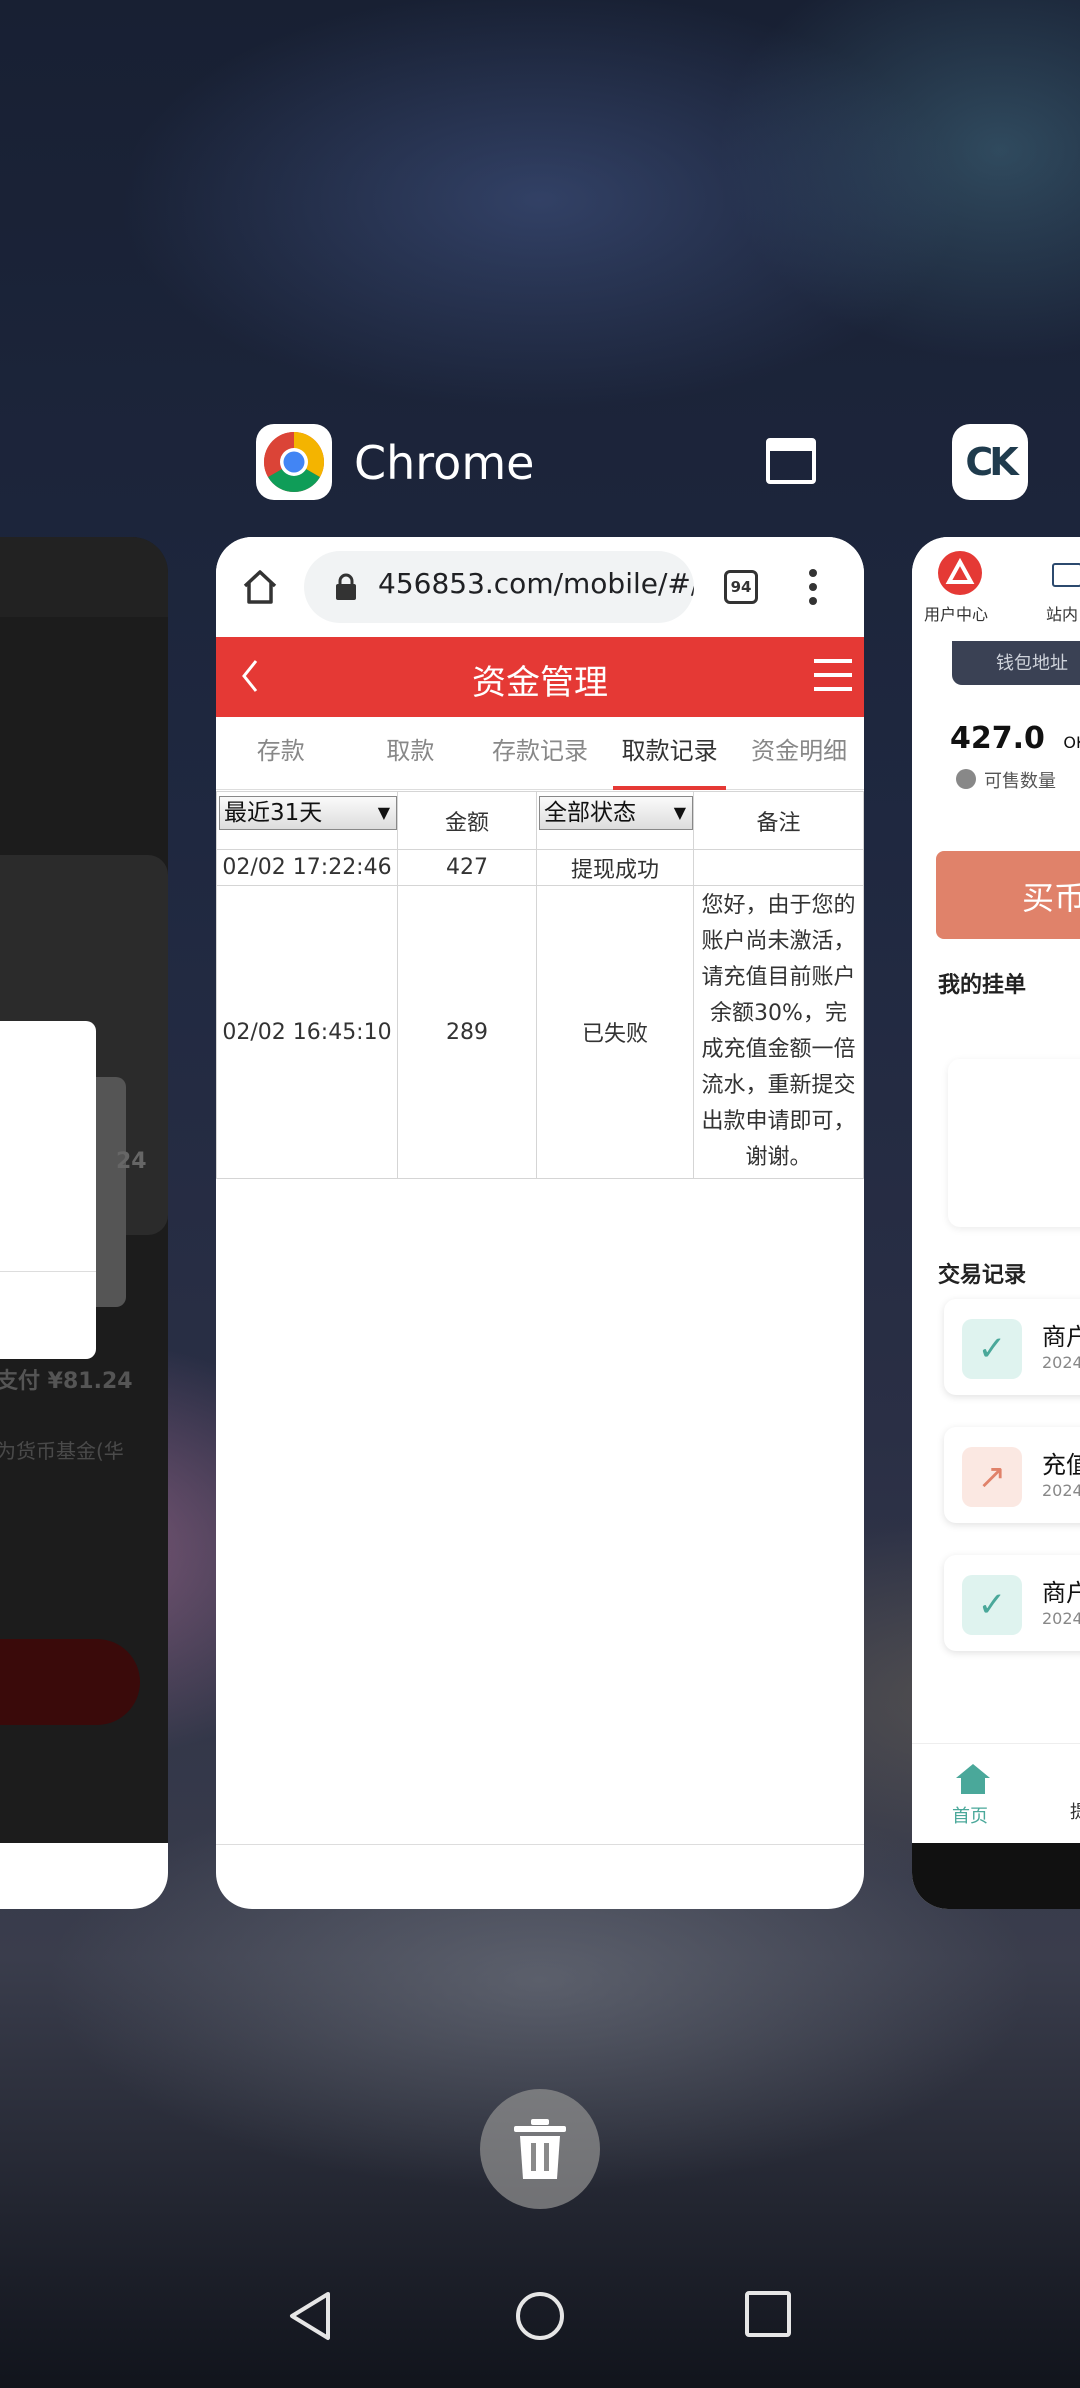 Image resolution: width=1080 pixels, height=2388 pixels. Describe the element at coordinates (536, 583) in the screenshot. I see `url-text: 456853.com/mobile/#/` at that location.